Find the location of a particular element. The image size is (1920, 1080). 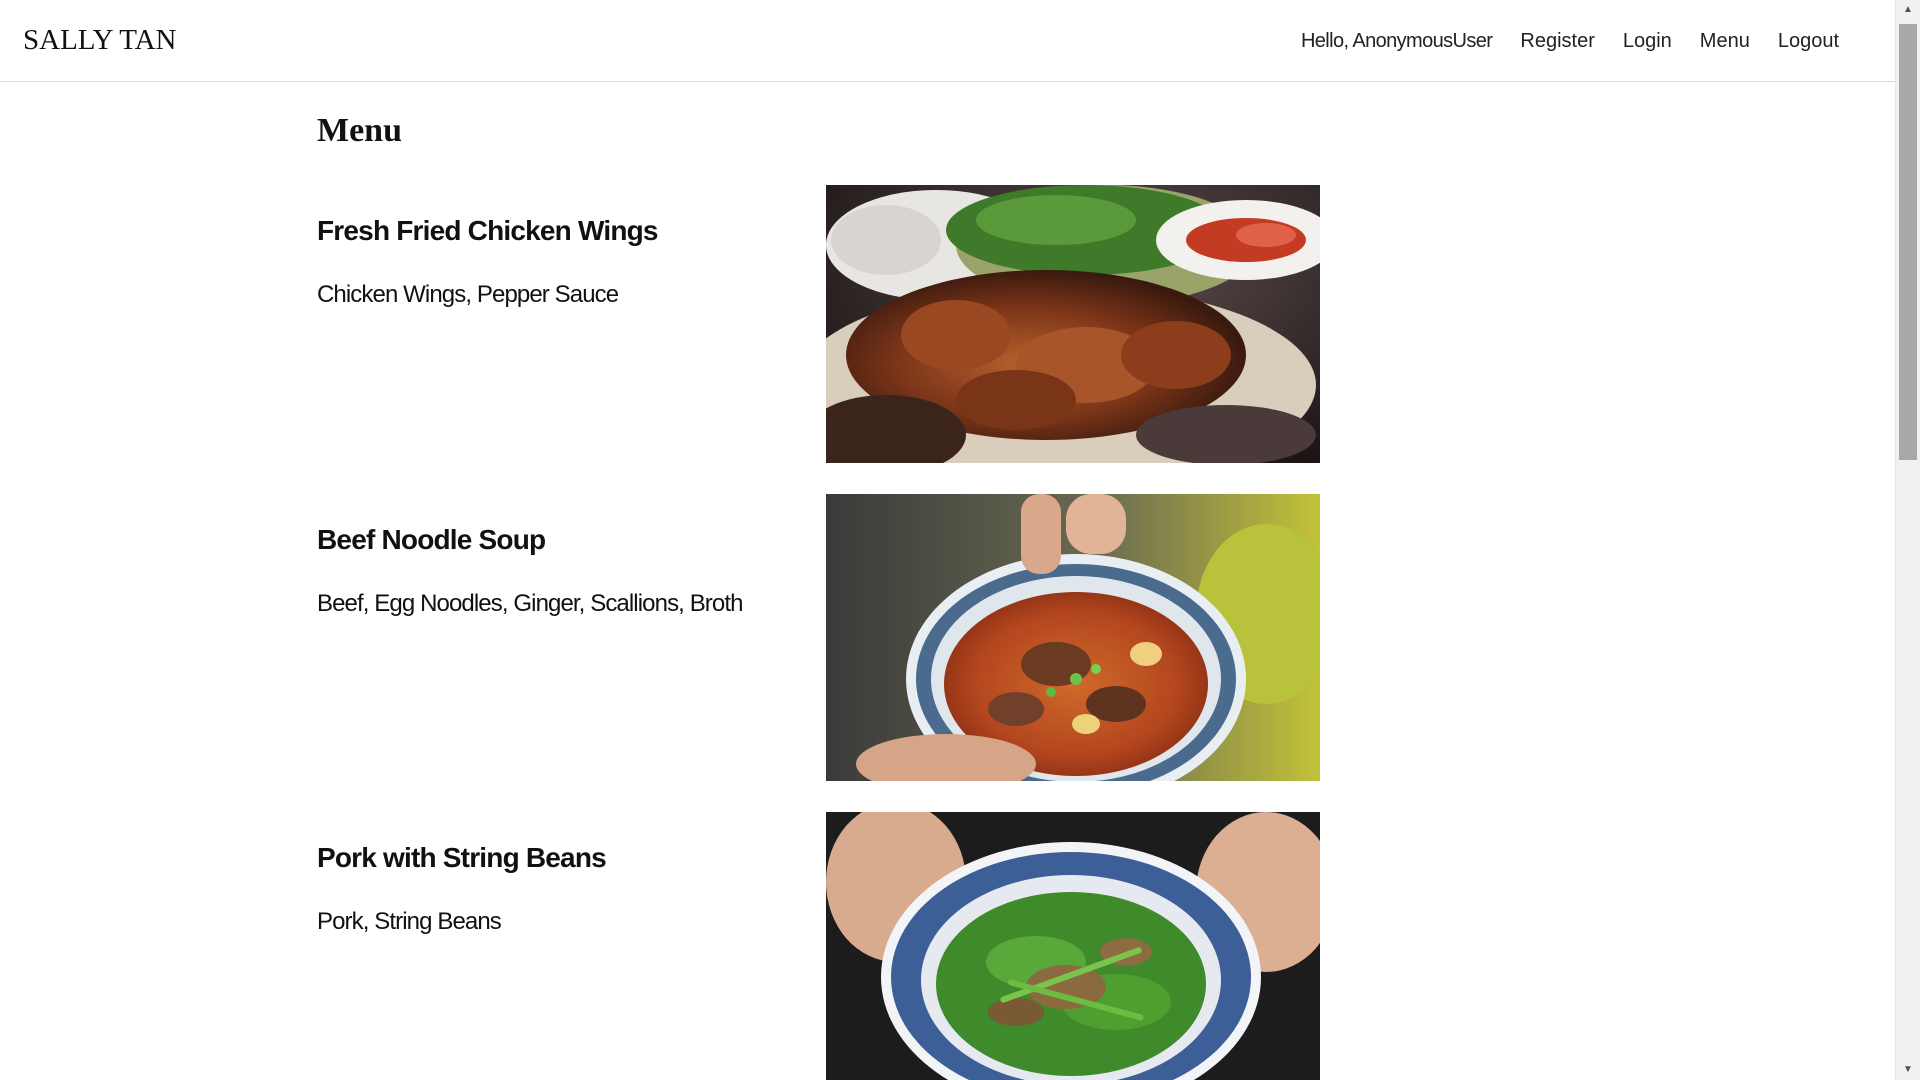

scrollbar-thumb is located at coordinates (1908, 242).